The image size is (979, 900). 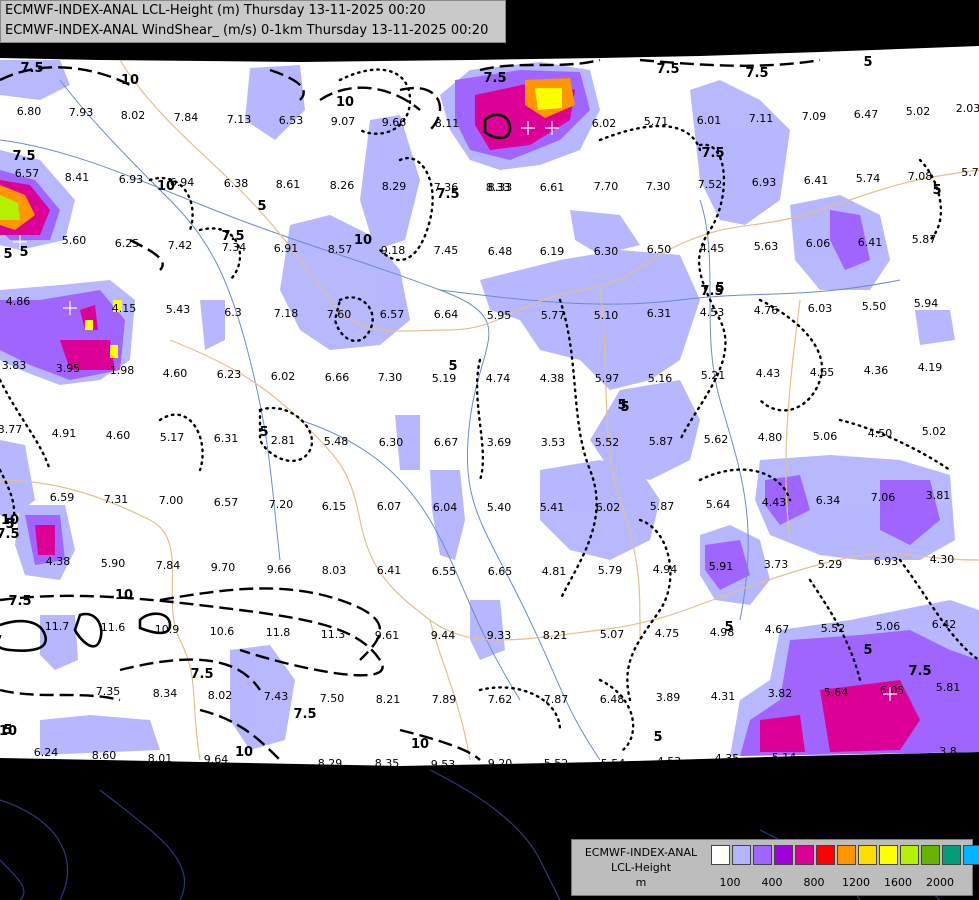 I want to click on lcl-value-label: 4.60, so click(x=175, y=373).